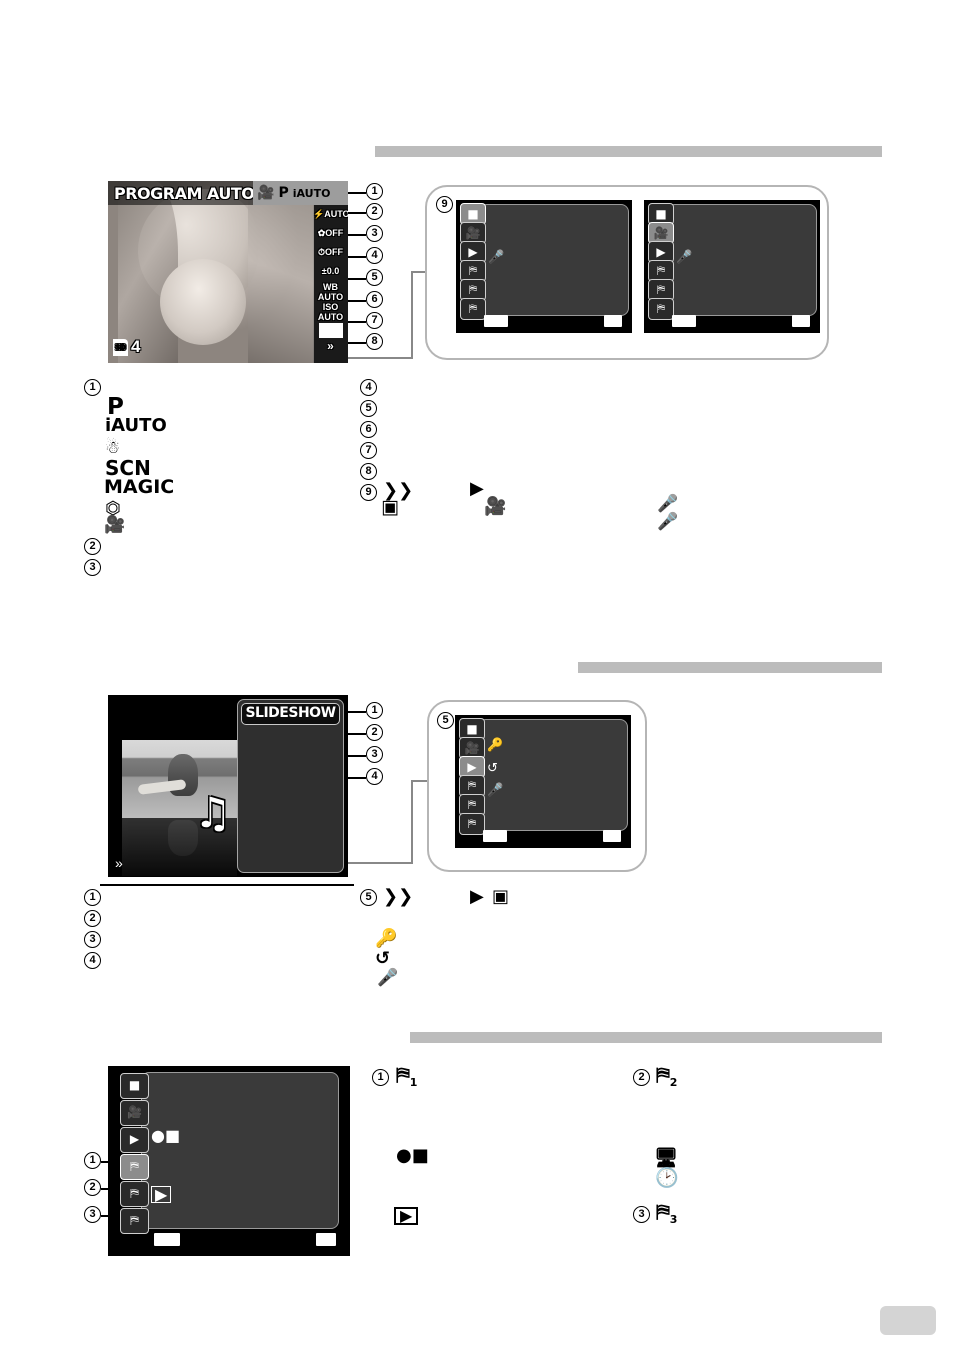 Image resolution: width=954 pixels, height=1357 pixels. What do you see at coordinates (374, 341) in the screenshot?
I see `callout-8: 8` at bounding box center [374, 341].